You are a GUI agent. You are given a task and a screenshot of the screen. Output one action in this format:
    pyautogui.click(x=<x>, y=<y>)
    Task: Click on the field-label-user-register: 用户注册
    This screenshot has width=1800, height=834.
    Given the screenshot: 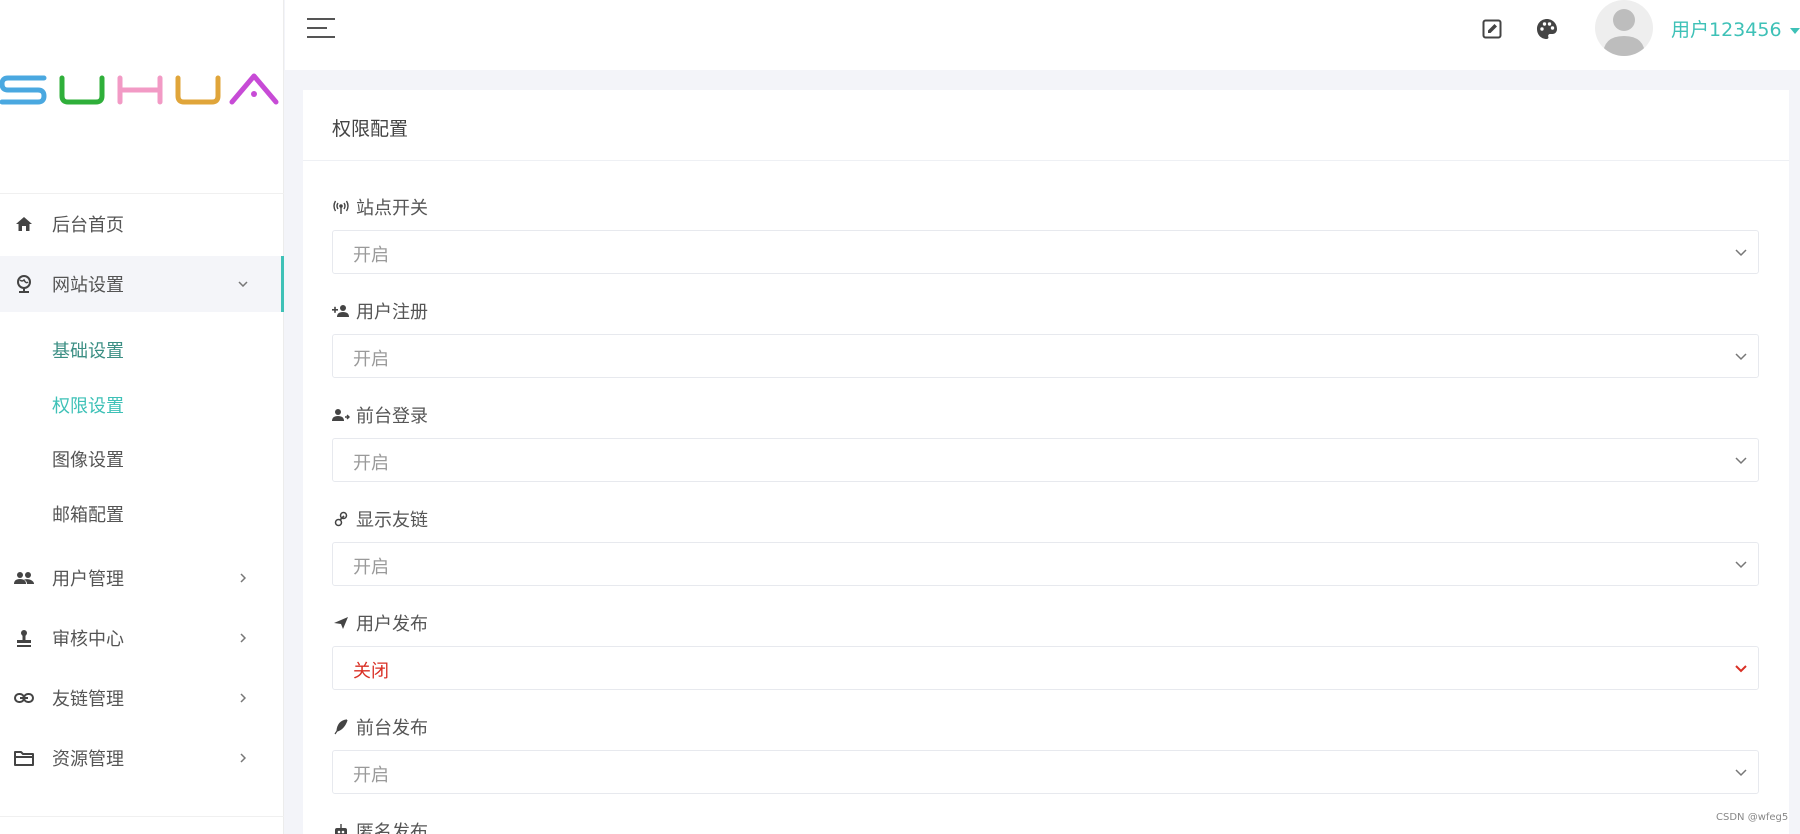 What is the action you would take?
    pyautogui.click(x=380, y=311)
    